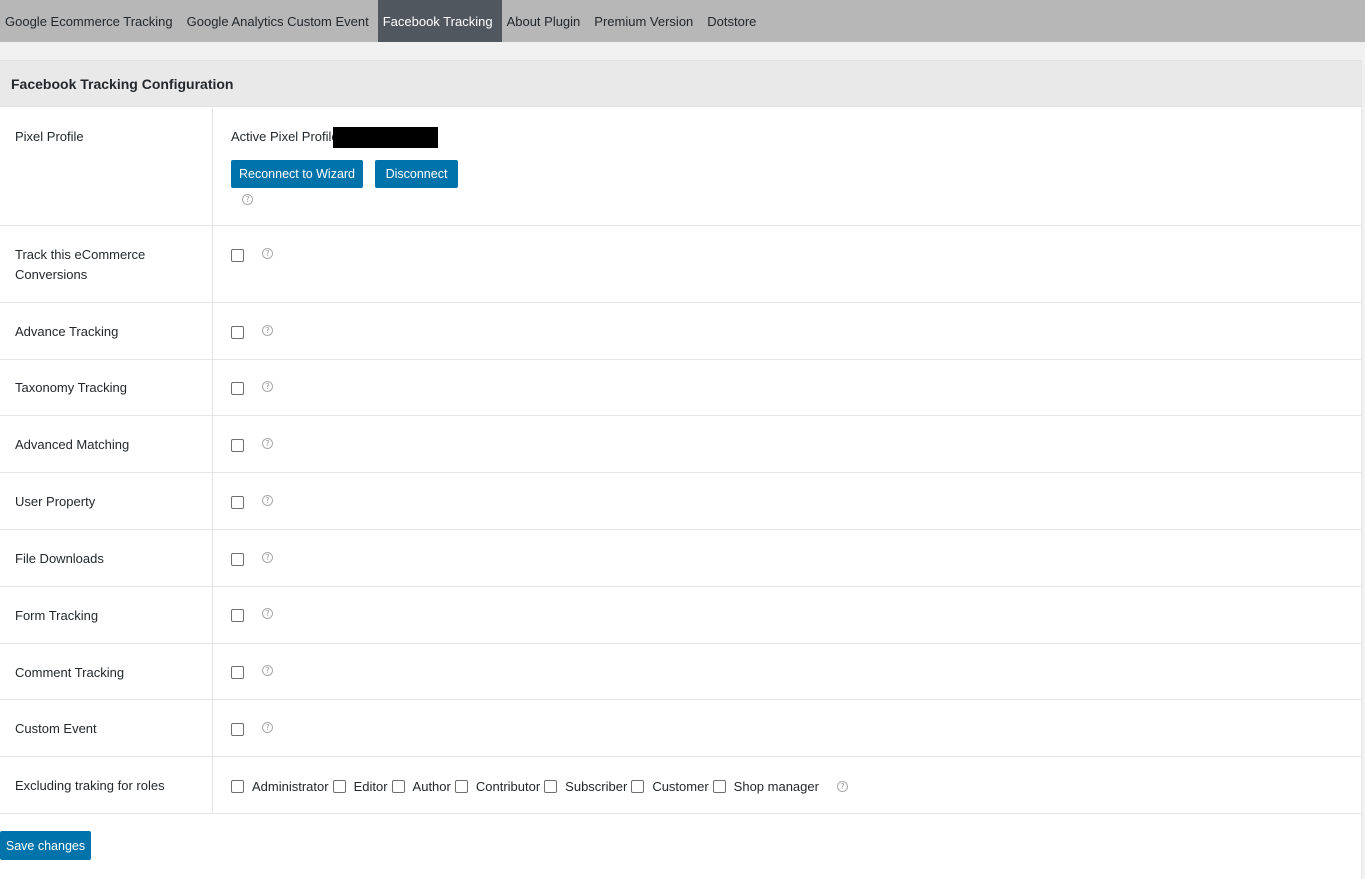  Describe the element at coordinates (55, 501) in the screenshot. I see `setting-label: User Property` at that location.